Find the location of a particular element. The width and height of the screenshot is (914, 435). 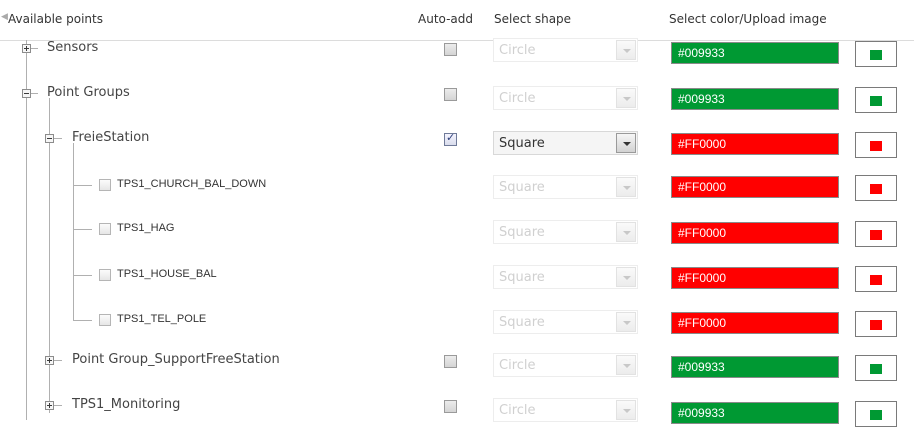

header-select-color: Select color/Upload image is located at coordinates (748, 19).